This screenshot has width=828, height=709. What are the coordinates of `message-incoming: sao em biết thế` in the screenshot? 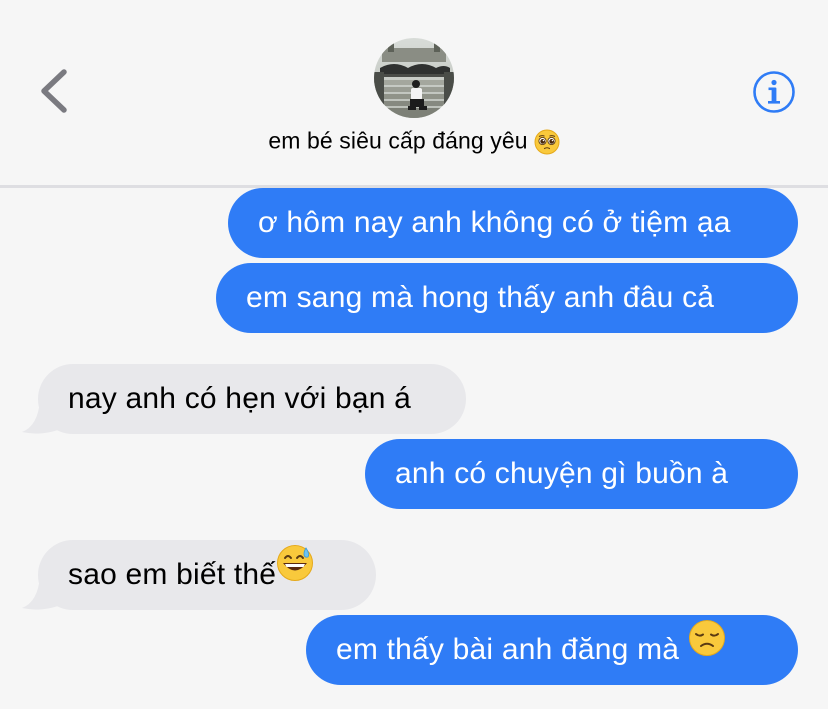 It's located at (207, 575).